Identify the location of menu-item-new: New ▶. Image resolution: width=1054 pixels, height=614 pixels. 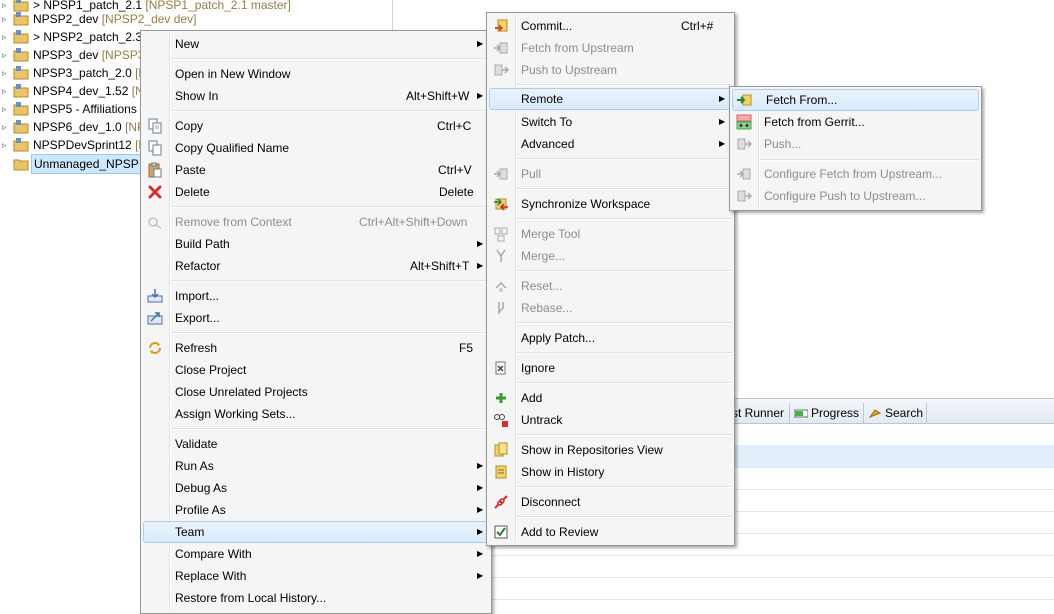
(316, 44).